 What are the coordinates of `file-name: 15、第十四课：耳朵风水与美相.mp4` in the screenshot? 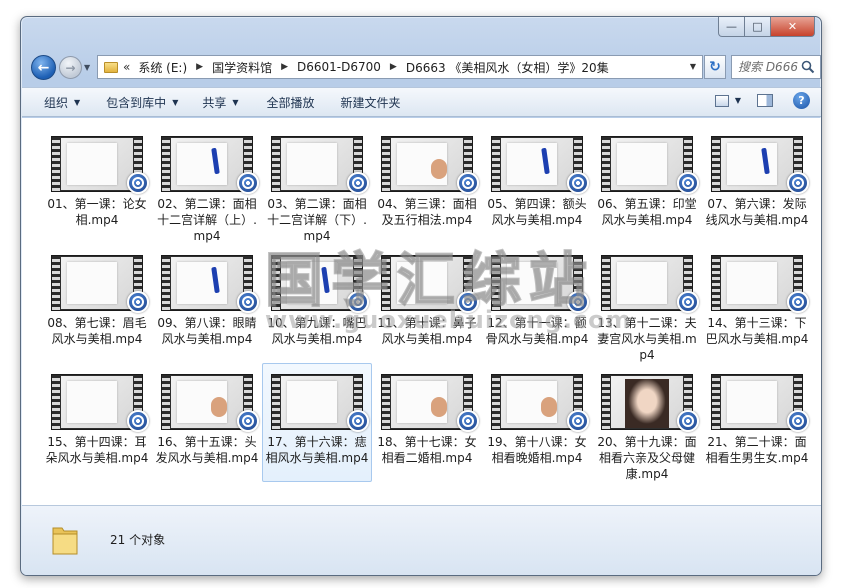 It's located at (97, 450).